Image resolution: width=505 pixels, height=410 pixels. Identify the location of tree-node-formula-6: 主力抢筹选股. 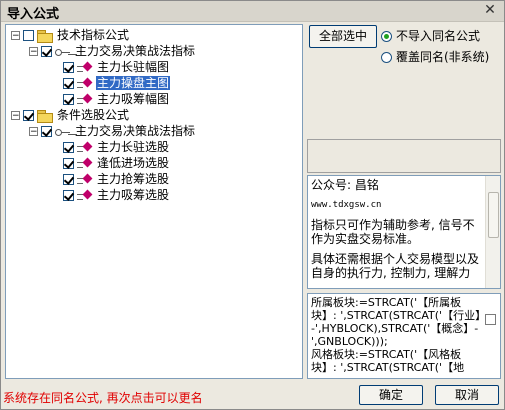
(116, 179).